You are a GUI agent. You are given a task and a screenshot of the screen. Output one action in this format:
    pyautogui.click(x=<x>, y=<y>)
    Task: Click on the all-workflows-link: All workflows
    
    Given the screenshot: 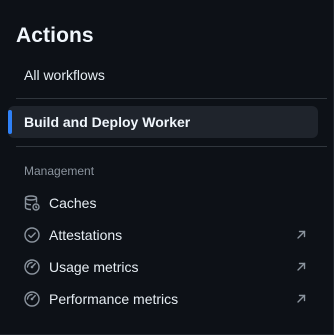 What is the action you would take?
    pyautogui.click(x=163, y=75)
    